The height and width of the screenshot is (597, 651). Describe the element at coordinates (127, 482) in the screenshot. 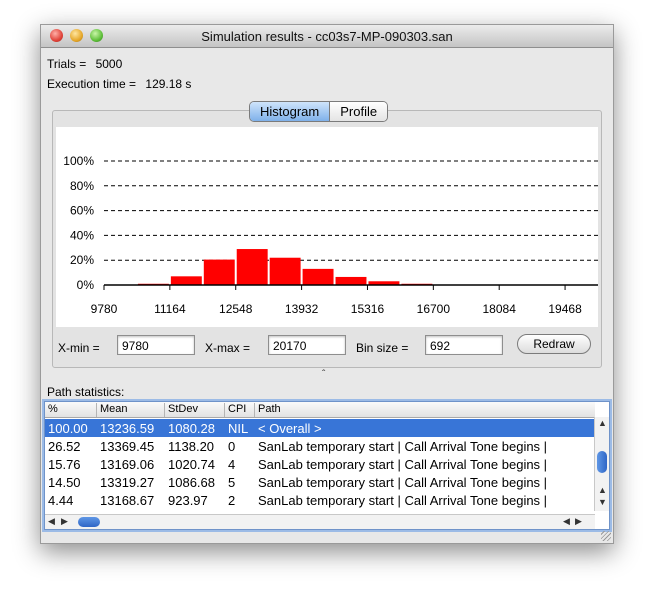

I see `cell-mean: 13319.27` at that location.